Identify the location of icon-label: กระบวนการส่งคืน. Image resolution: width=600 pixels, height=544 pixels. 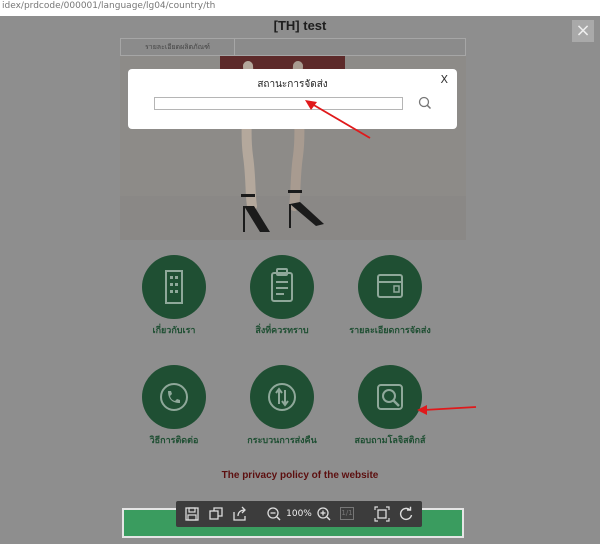
(282, 441).